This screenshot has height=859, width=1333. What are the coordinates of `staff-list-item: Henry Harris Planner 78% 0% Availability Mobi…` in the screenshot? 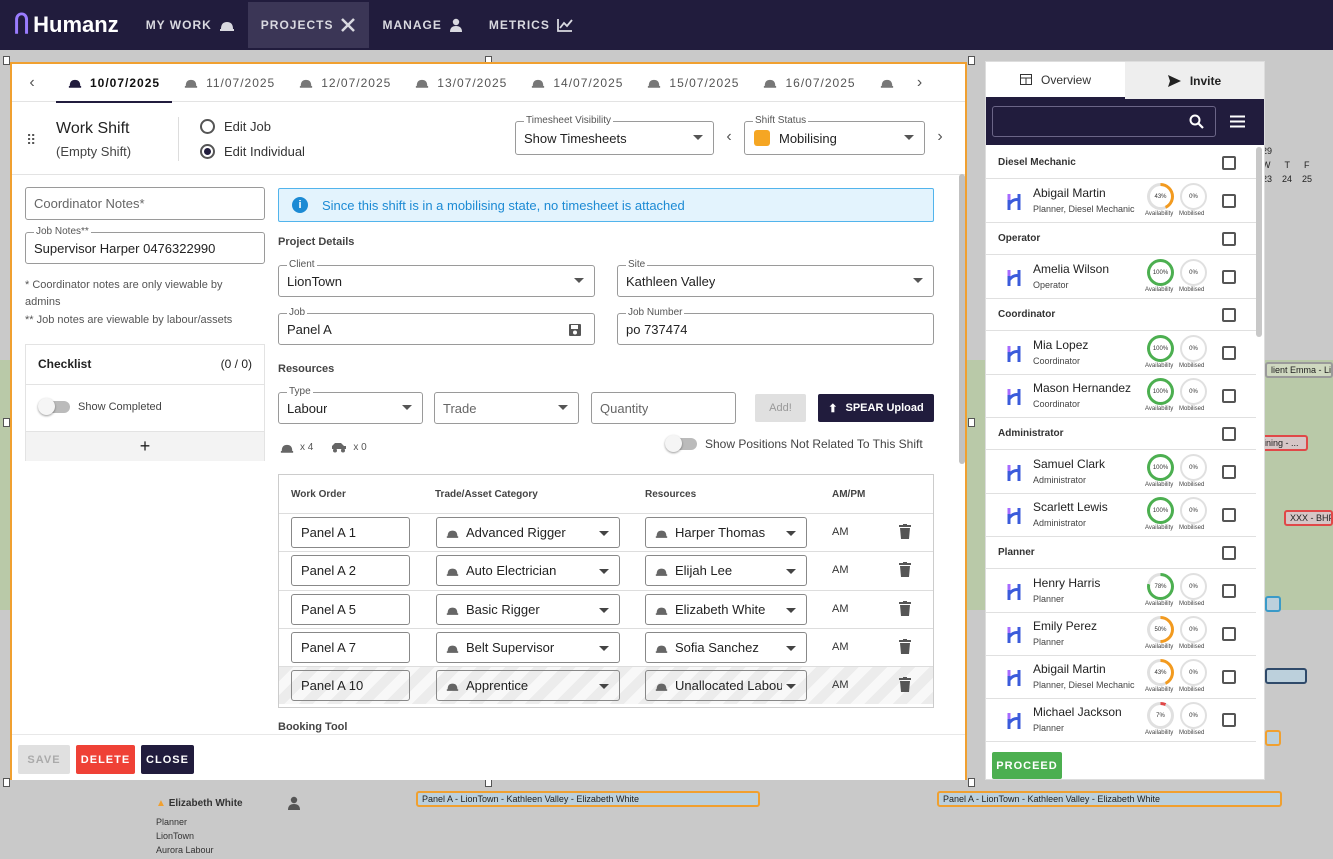 It's located at (1121, 591).